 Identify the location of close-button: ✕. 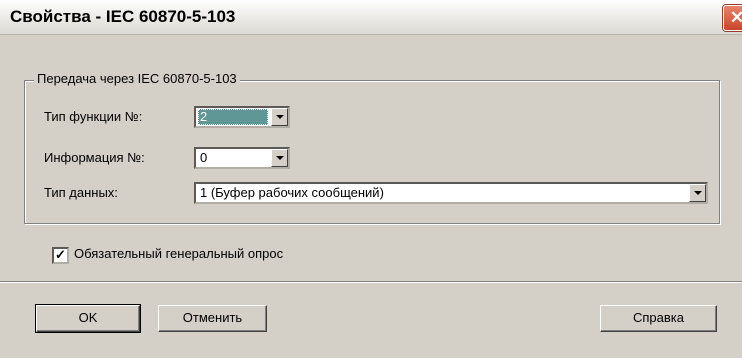
(732, 18).